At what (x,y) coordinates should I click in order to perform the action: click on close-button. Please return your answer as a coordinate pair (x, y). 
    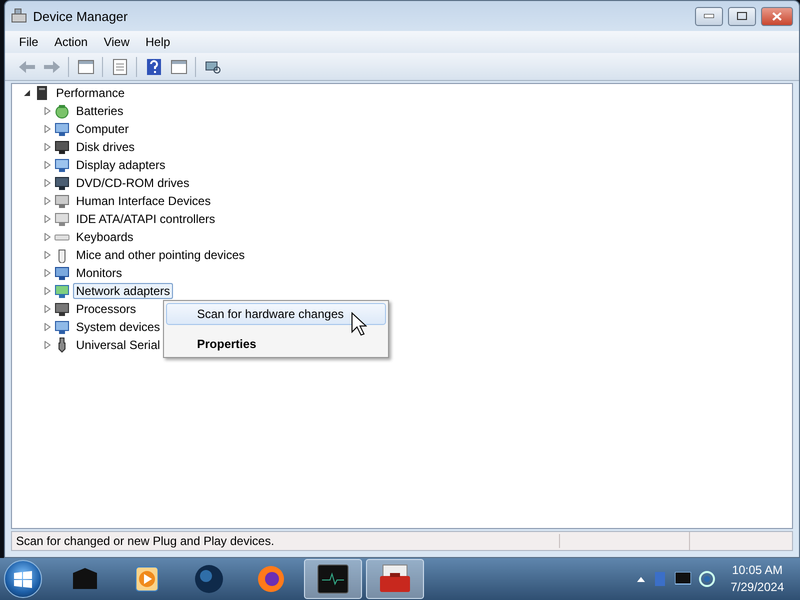
    Looking at the image, I should click on (777, 16).